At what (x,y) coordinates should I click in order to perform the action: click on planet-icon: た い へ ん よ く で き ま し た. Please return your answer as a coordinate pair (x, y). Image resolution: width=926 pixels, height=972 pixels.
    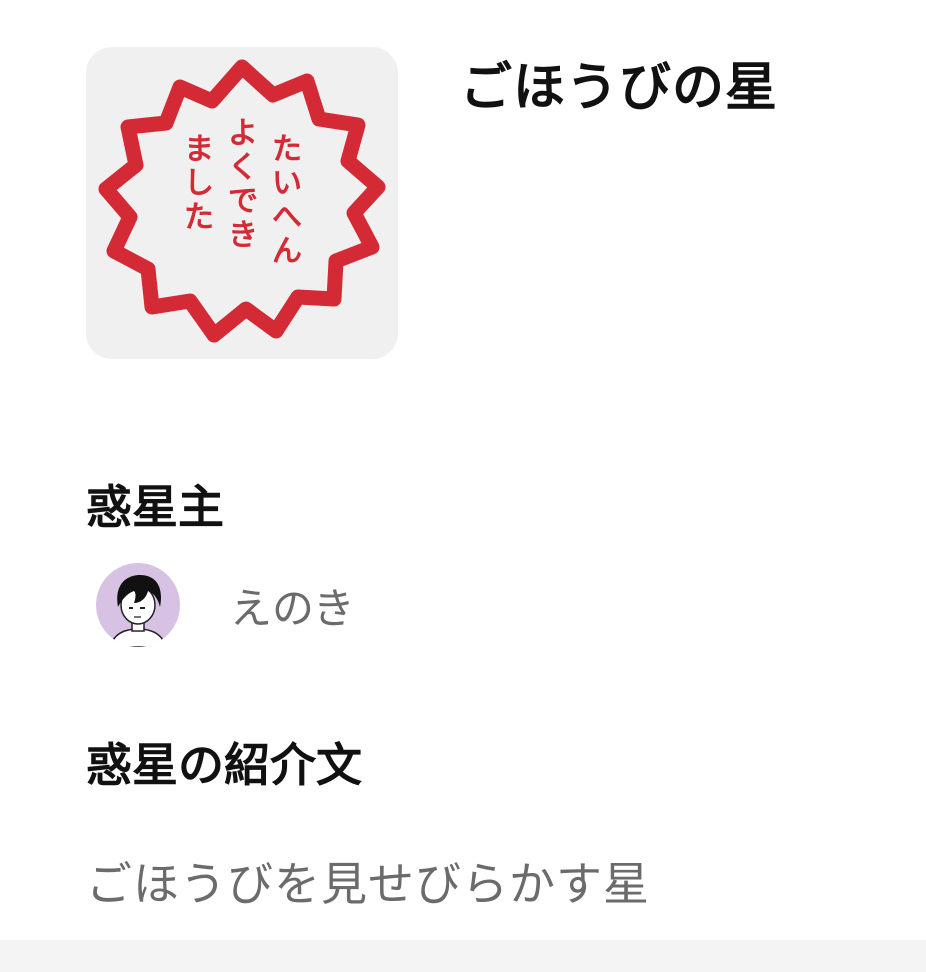
    Looking at the image, I should click on (242, 203).